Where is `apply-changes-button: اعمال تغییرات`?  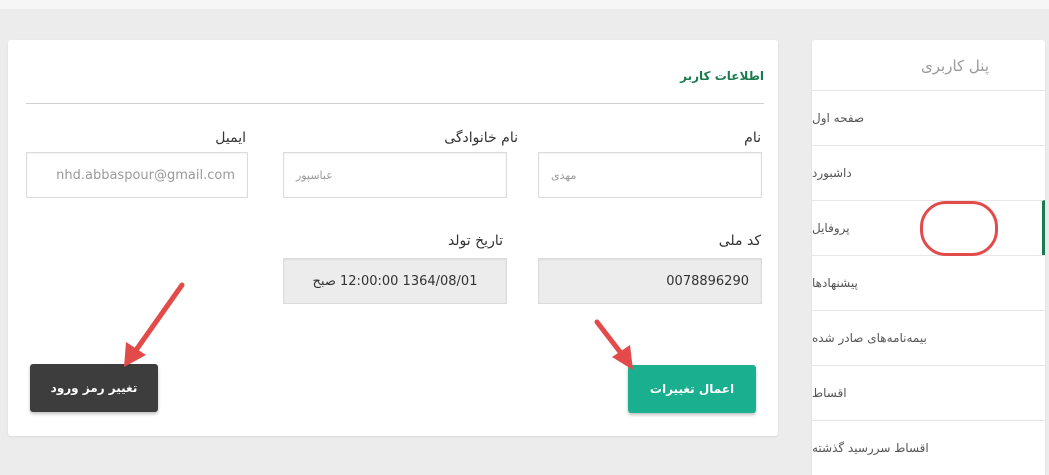
apply-changes-button: اعمال تغییرات is located at coordinates (692, 389).